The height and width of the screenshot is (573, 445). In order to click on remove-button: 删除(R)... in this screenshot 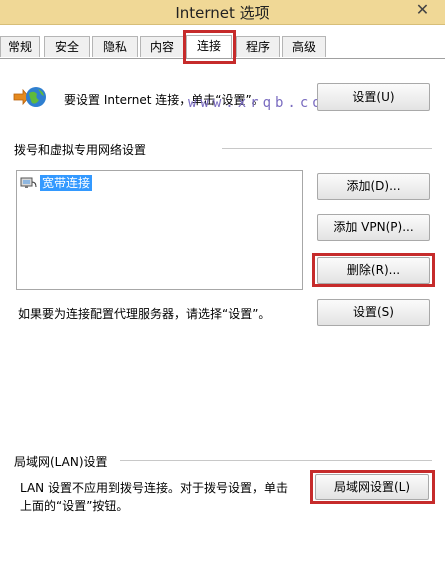, I will do `click(373, 270)`.